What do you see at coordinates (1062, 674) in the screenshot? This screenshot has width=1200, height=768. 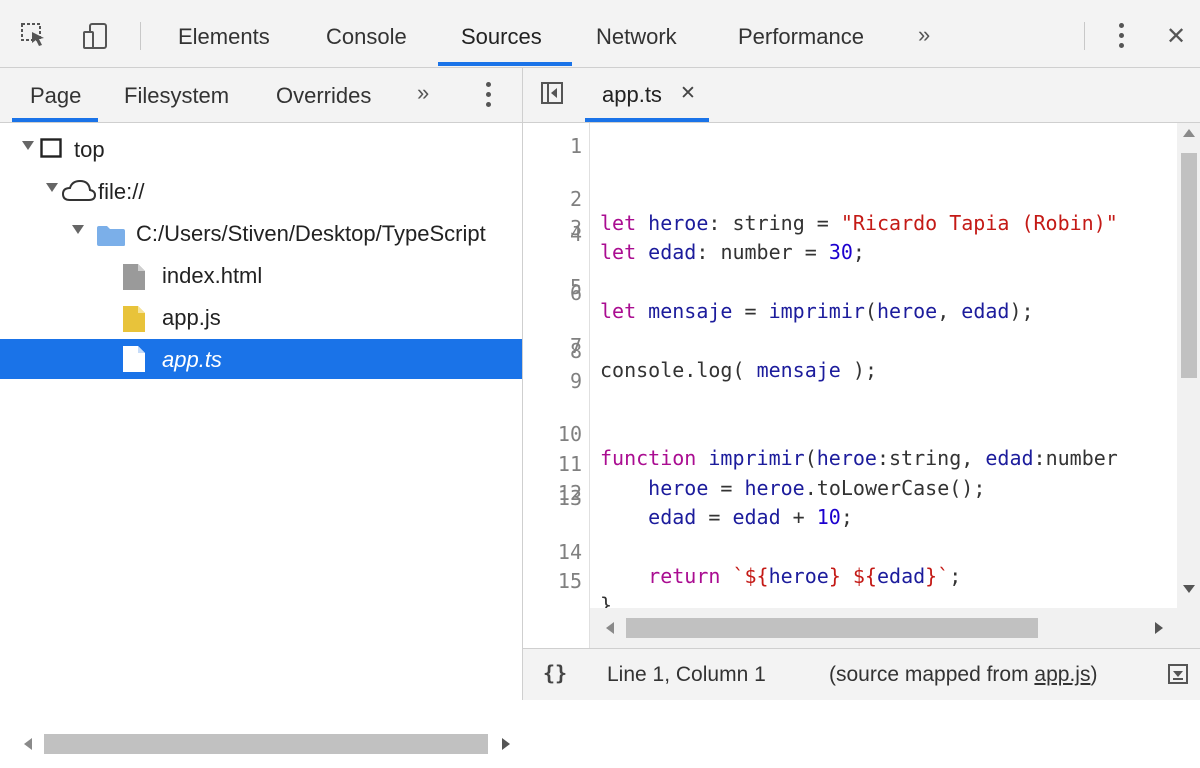 I see `source-map-link: app.js` at bounding box center [1062, 674].